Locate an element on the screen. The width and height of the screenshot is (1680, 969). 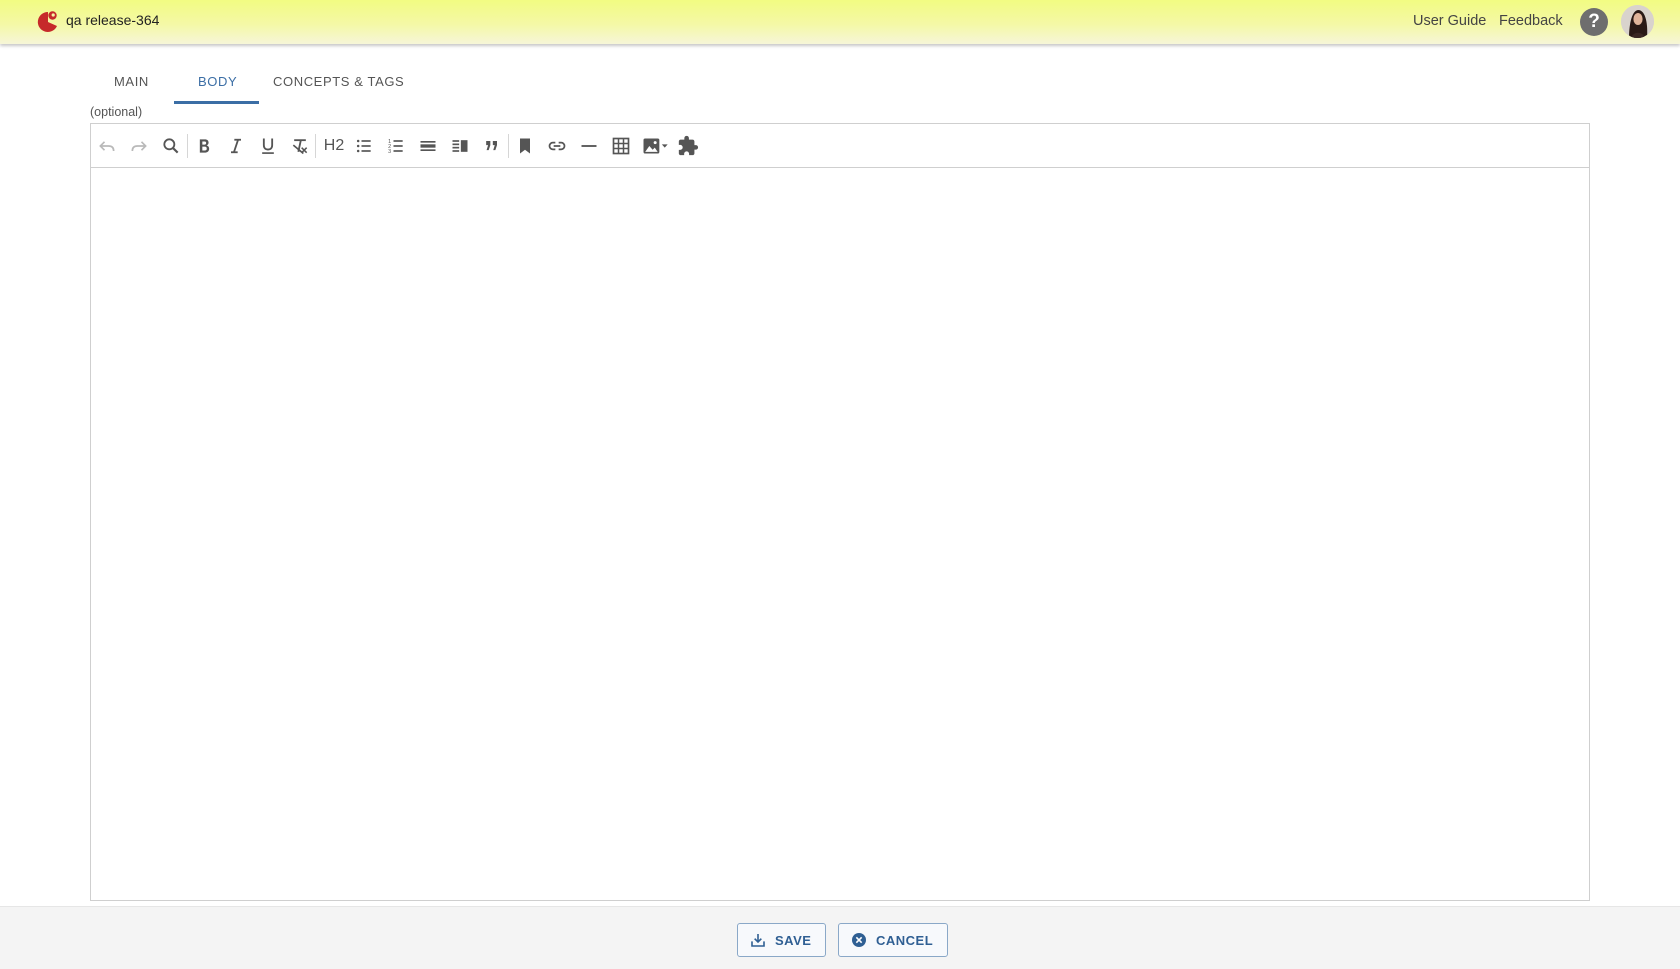
undo-icon is located at coordinates (107, 146).